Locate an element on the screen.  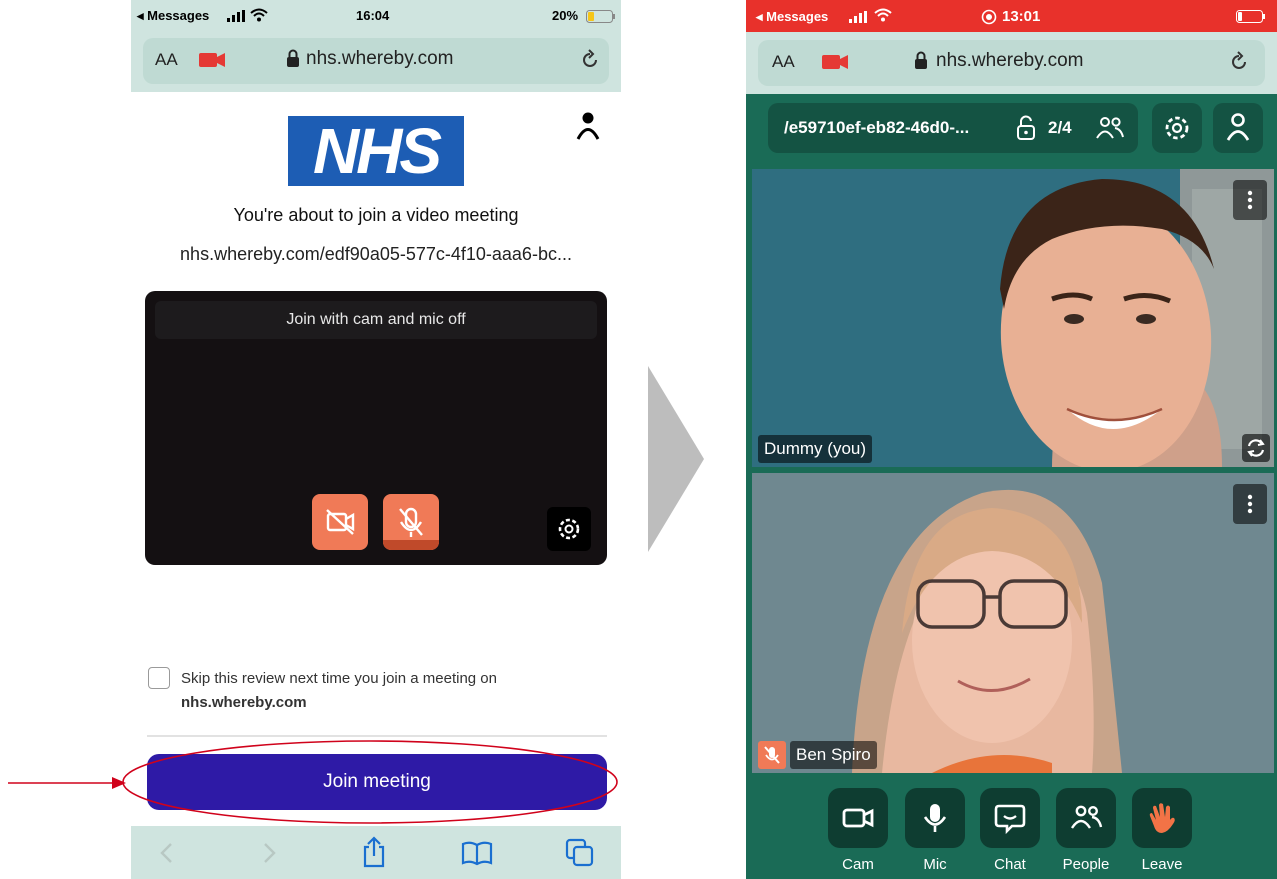
camera-off-icon is located at coordinates (340, 522).